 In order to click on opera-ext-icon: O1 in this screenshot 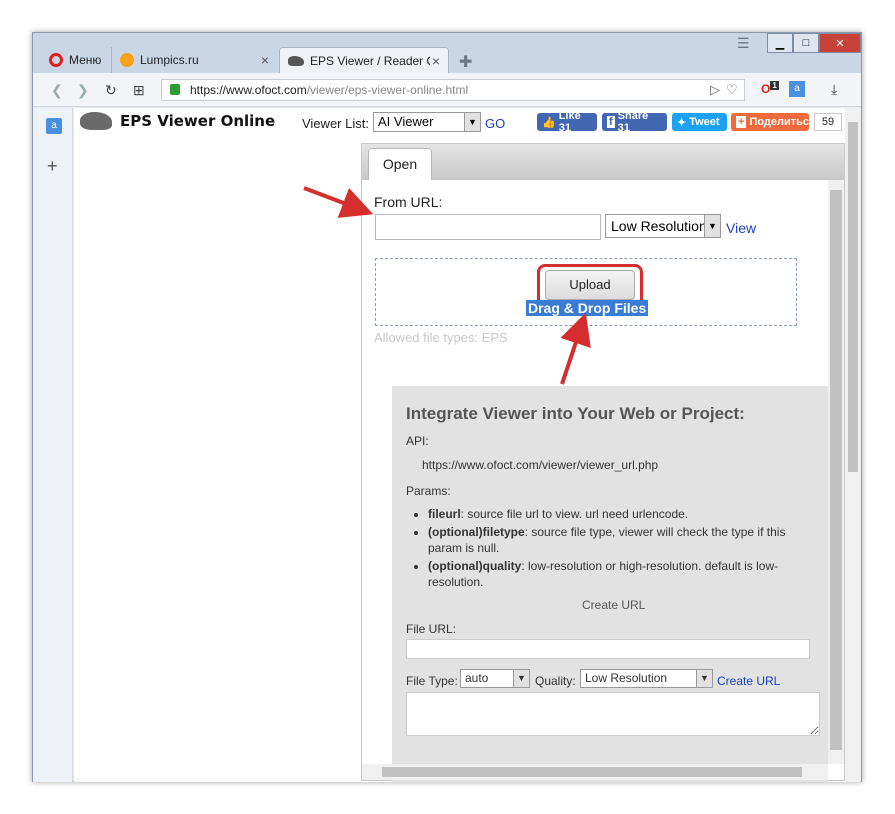, I will do `click(770, 88)`.